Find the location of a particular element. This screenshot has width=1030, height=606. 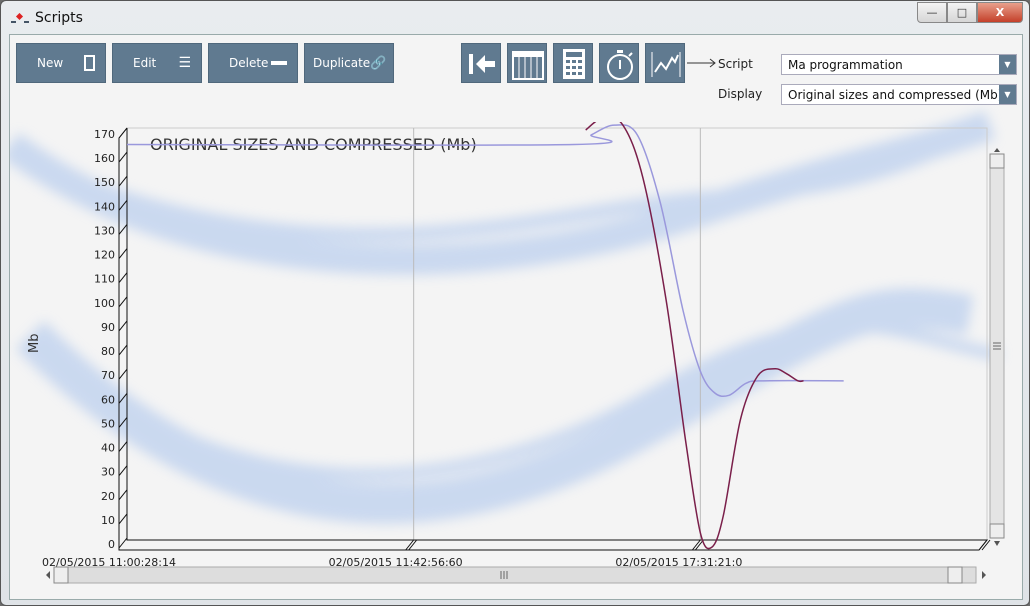

y-tick-label: 100 is located at coordinates (104, 303).